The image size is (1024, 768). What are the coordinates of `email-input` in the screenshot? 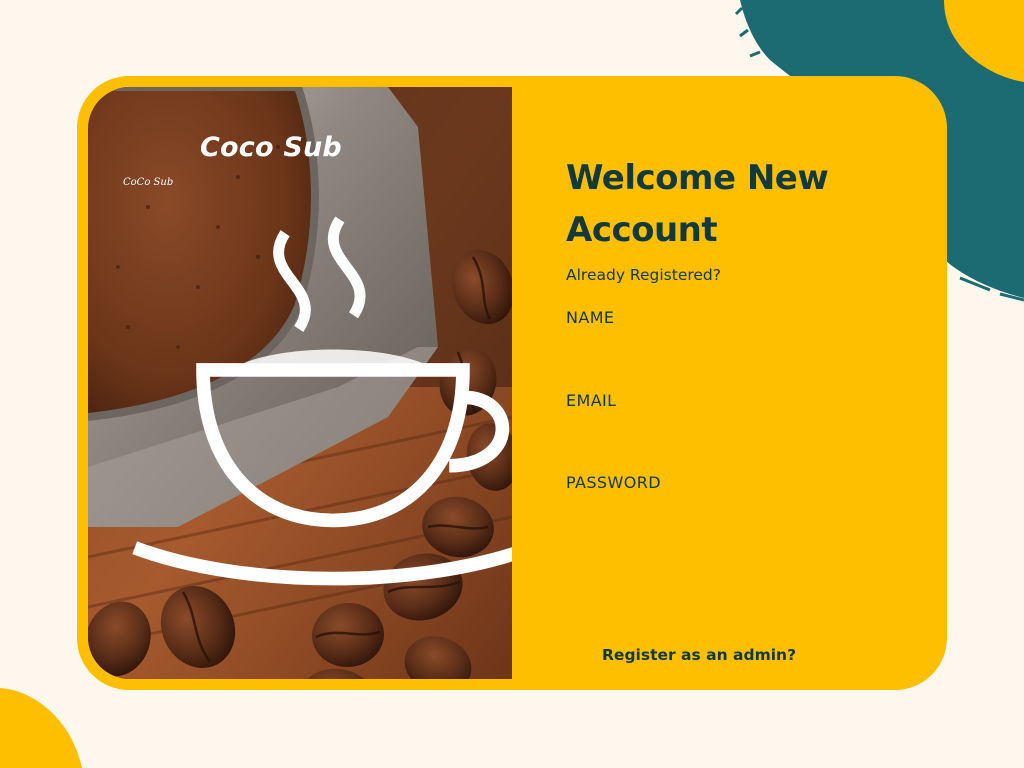 It's located at (716, 428).